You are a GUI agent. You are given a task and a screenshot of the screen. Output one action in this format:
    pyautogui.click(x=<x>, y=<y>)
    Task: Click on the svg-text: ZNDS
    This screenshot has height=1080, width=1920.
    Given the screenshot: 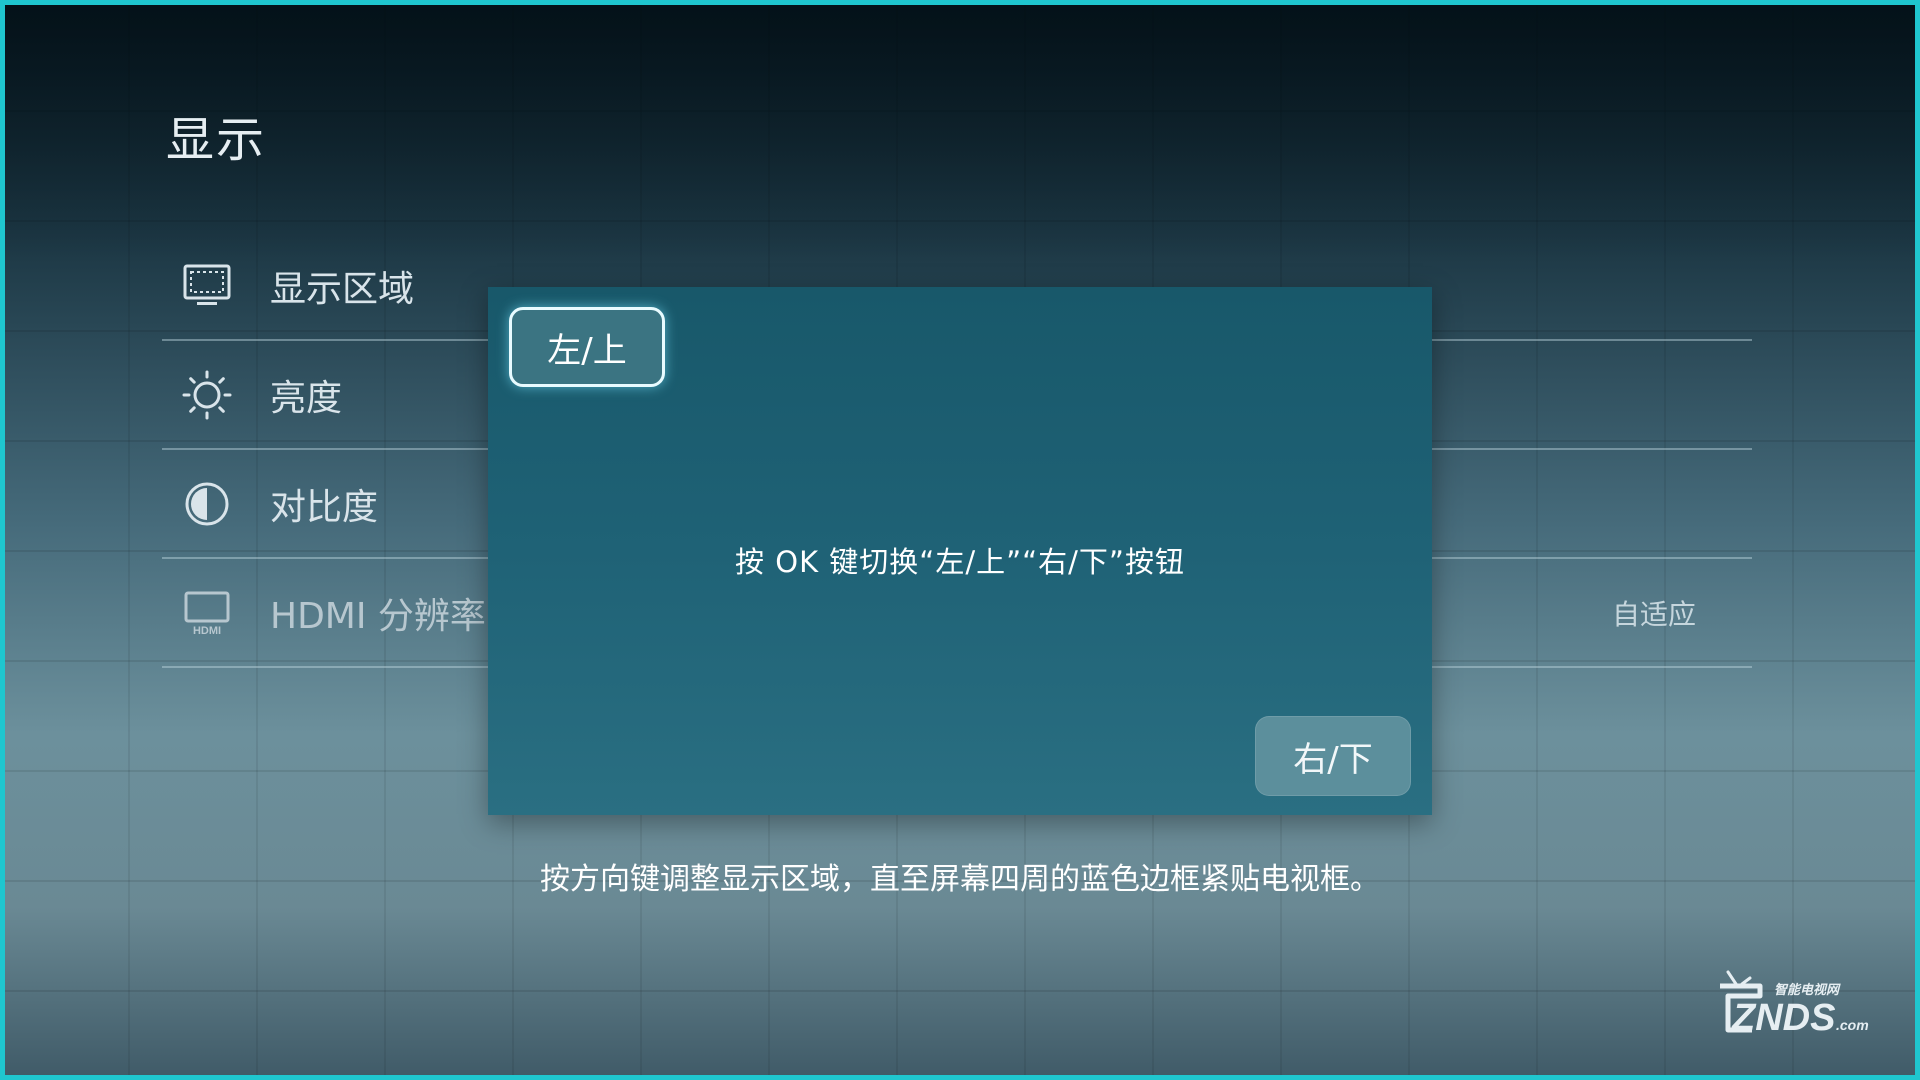 What is the action you would take?
    pyautogui.click(x=1783, y=1018)
    